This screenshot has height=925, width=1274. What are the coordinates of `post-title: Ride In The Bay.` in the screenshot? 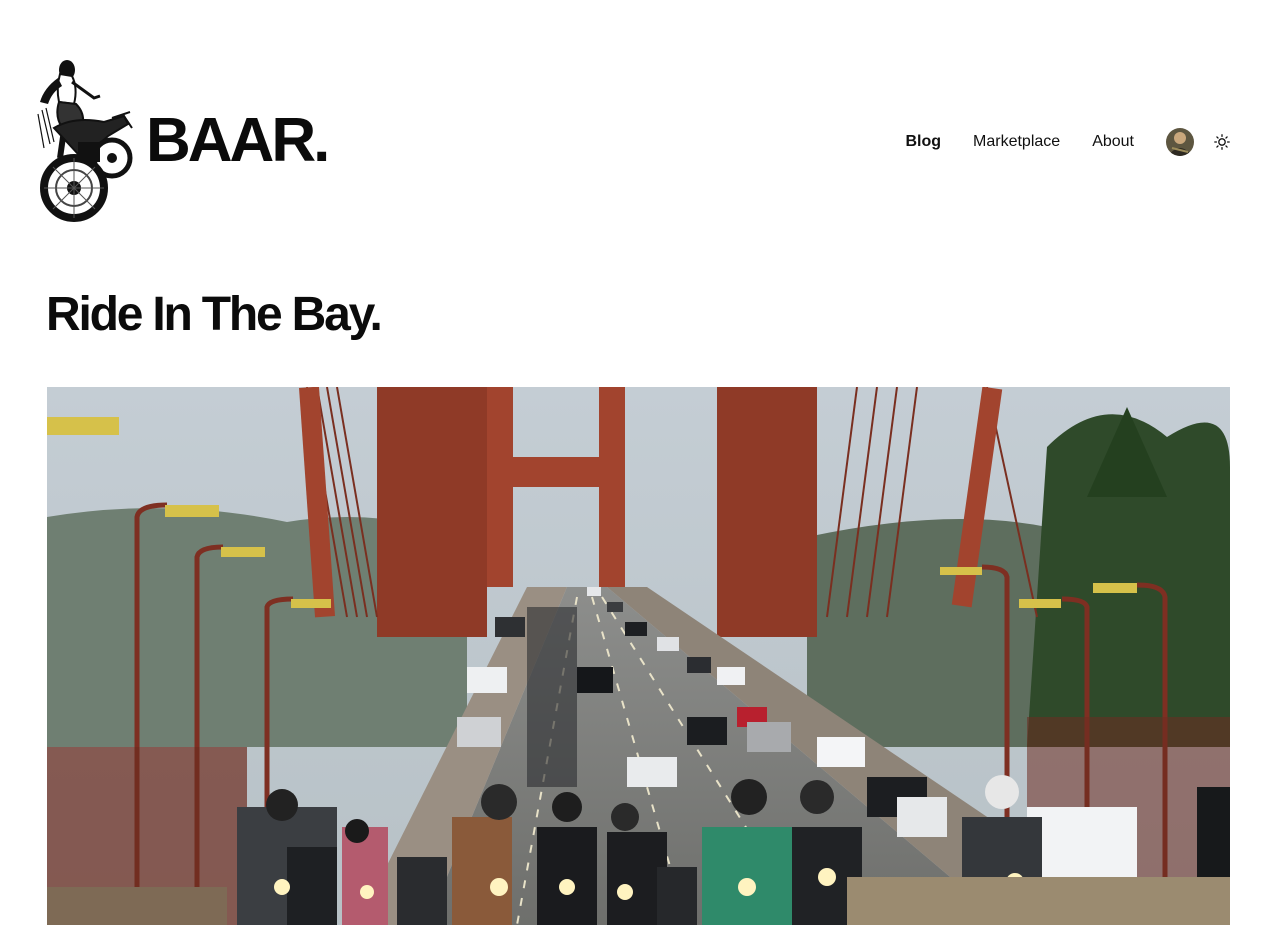 It's located at (214, 314).